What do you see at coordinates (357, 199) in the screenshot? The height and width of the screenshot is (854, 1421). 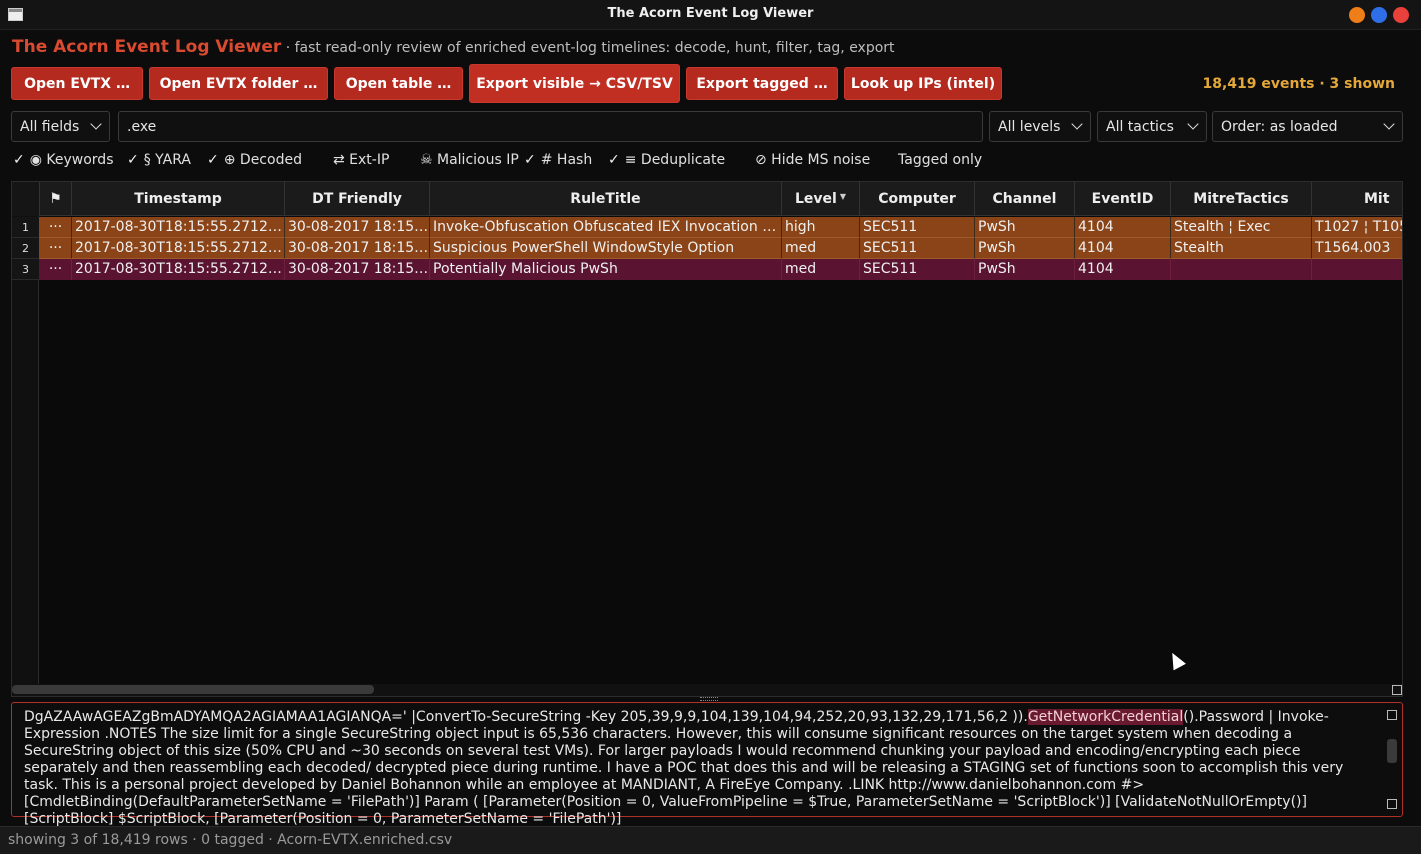 I see `column-dt-friendly: DT Friendly` at bounding box center [357, 199].